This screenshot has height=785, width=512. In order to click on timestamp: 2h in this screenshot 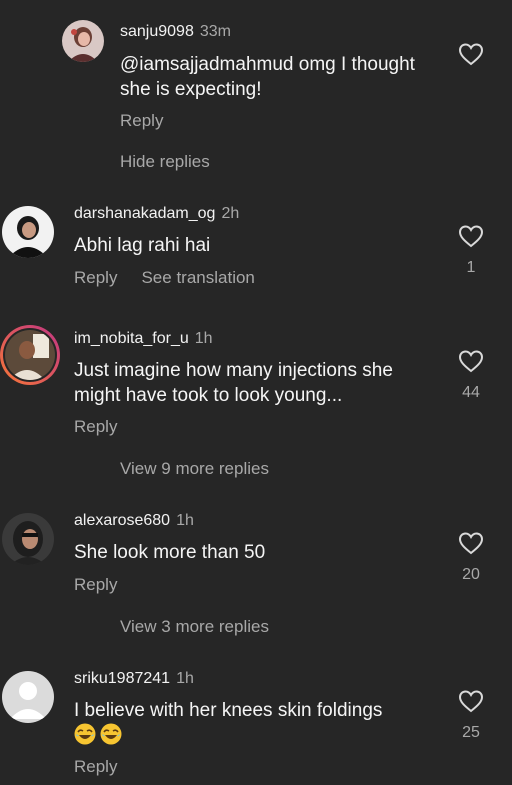, I will do `click(230, 213)`.